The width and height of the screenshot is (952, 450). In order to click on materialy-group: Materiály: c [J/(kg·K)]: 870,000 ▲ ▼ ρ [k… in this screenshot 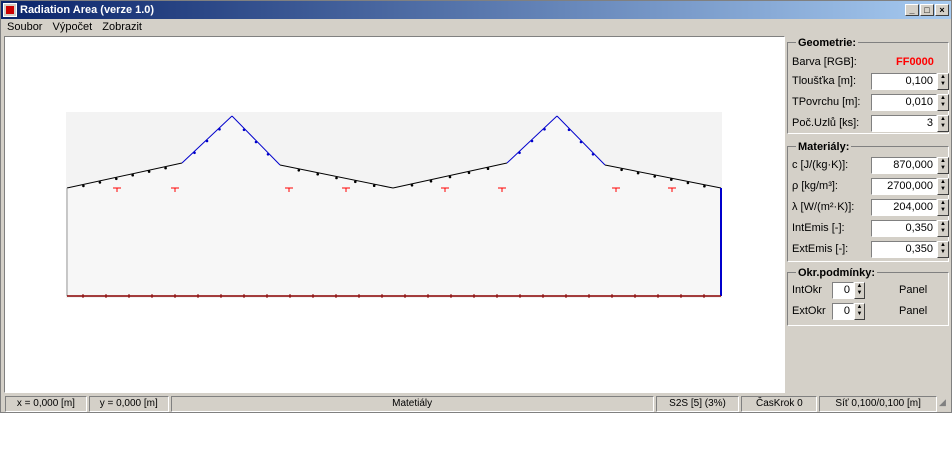, I will do `click(868, 201)`.